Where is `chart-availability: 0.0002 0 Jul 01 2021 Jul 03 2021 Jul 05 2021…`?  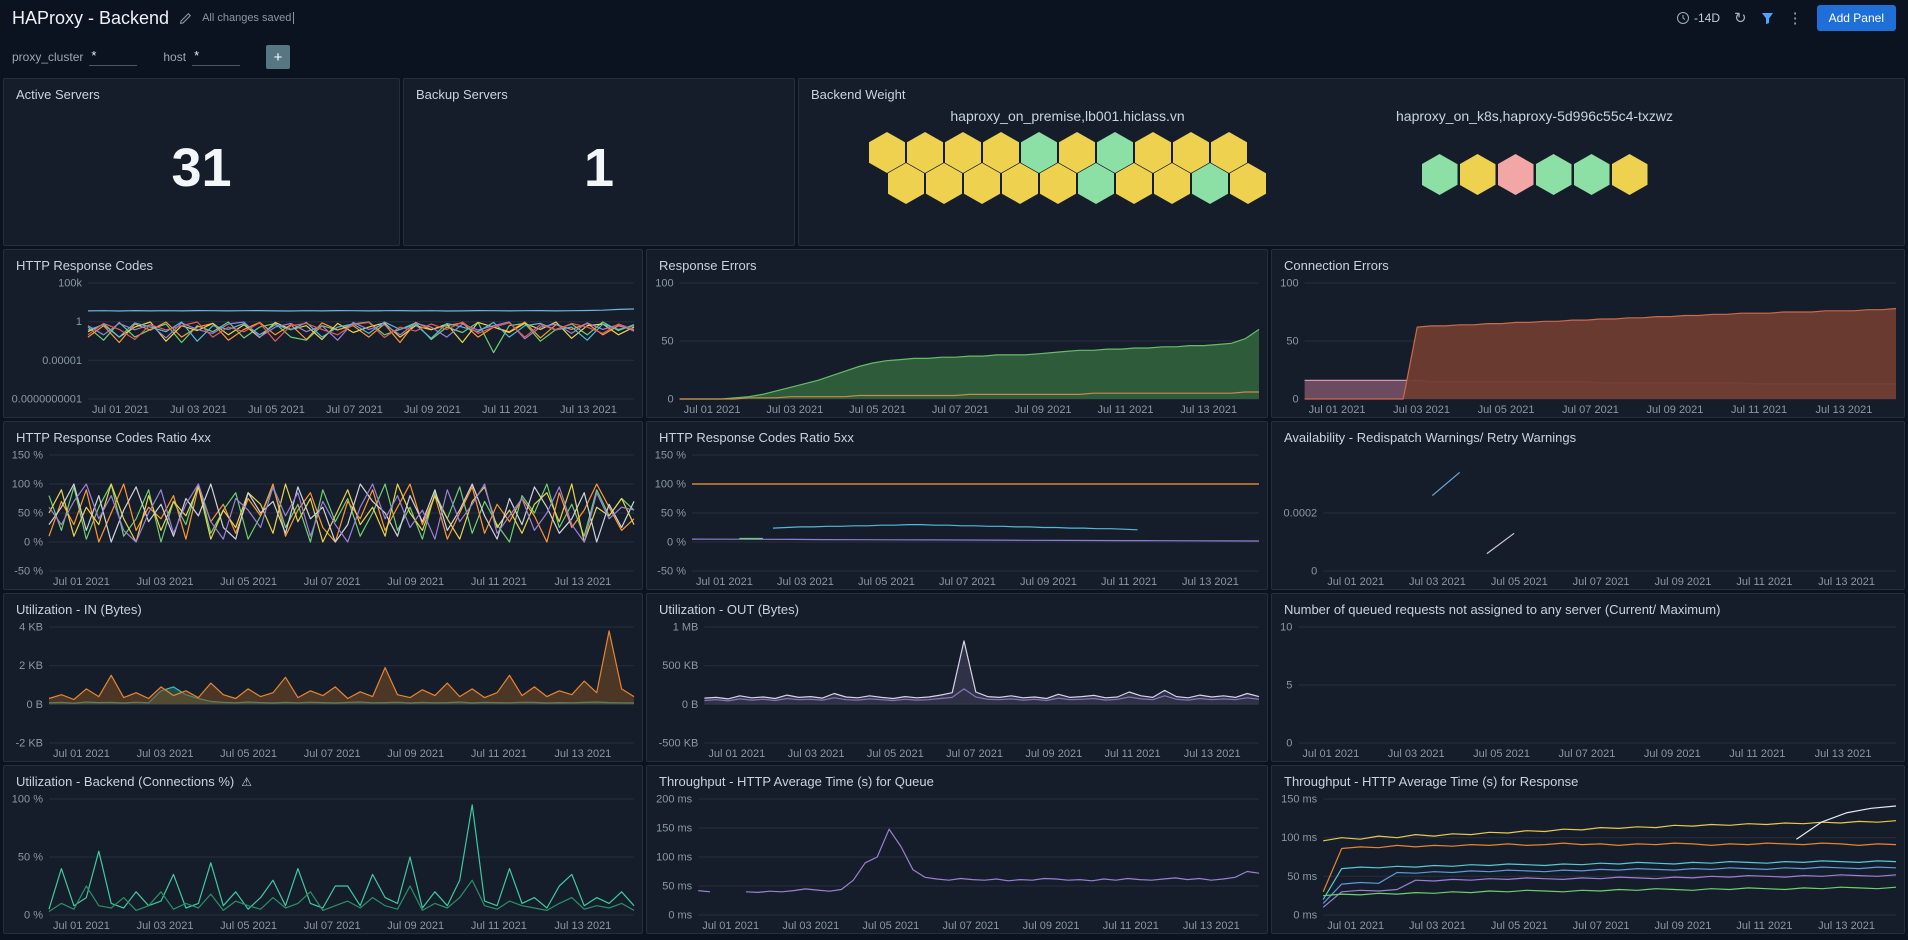
chart-availability: 0.0002 0 Jul 01 2021 Jul 03 2021 Jul 05 2021… is located at coordinates (1588, 518).